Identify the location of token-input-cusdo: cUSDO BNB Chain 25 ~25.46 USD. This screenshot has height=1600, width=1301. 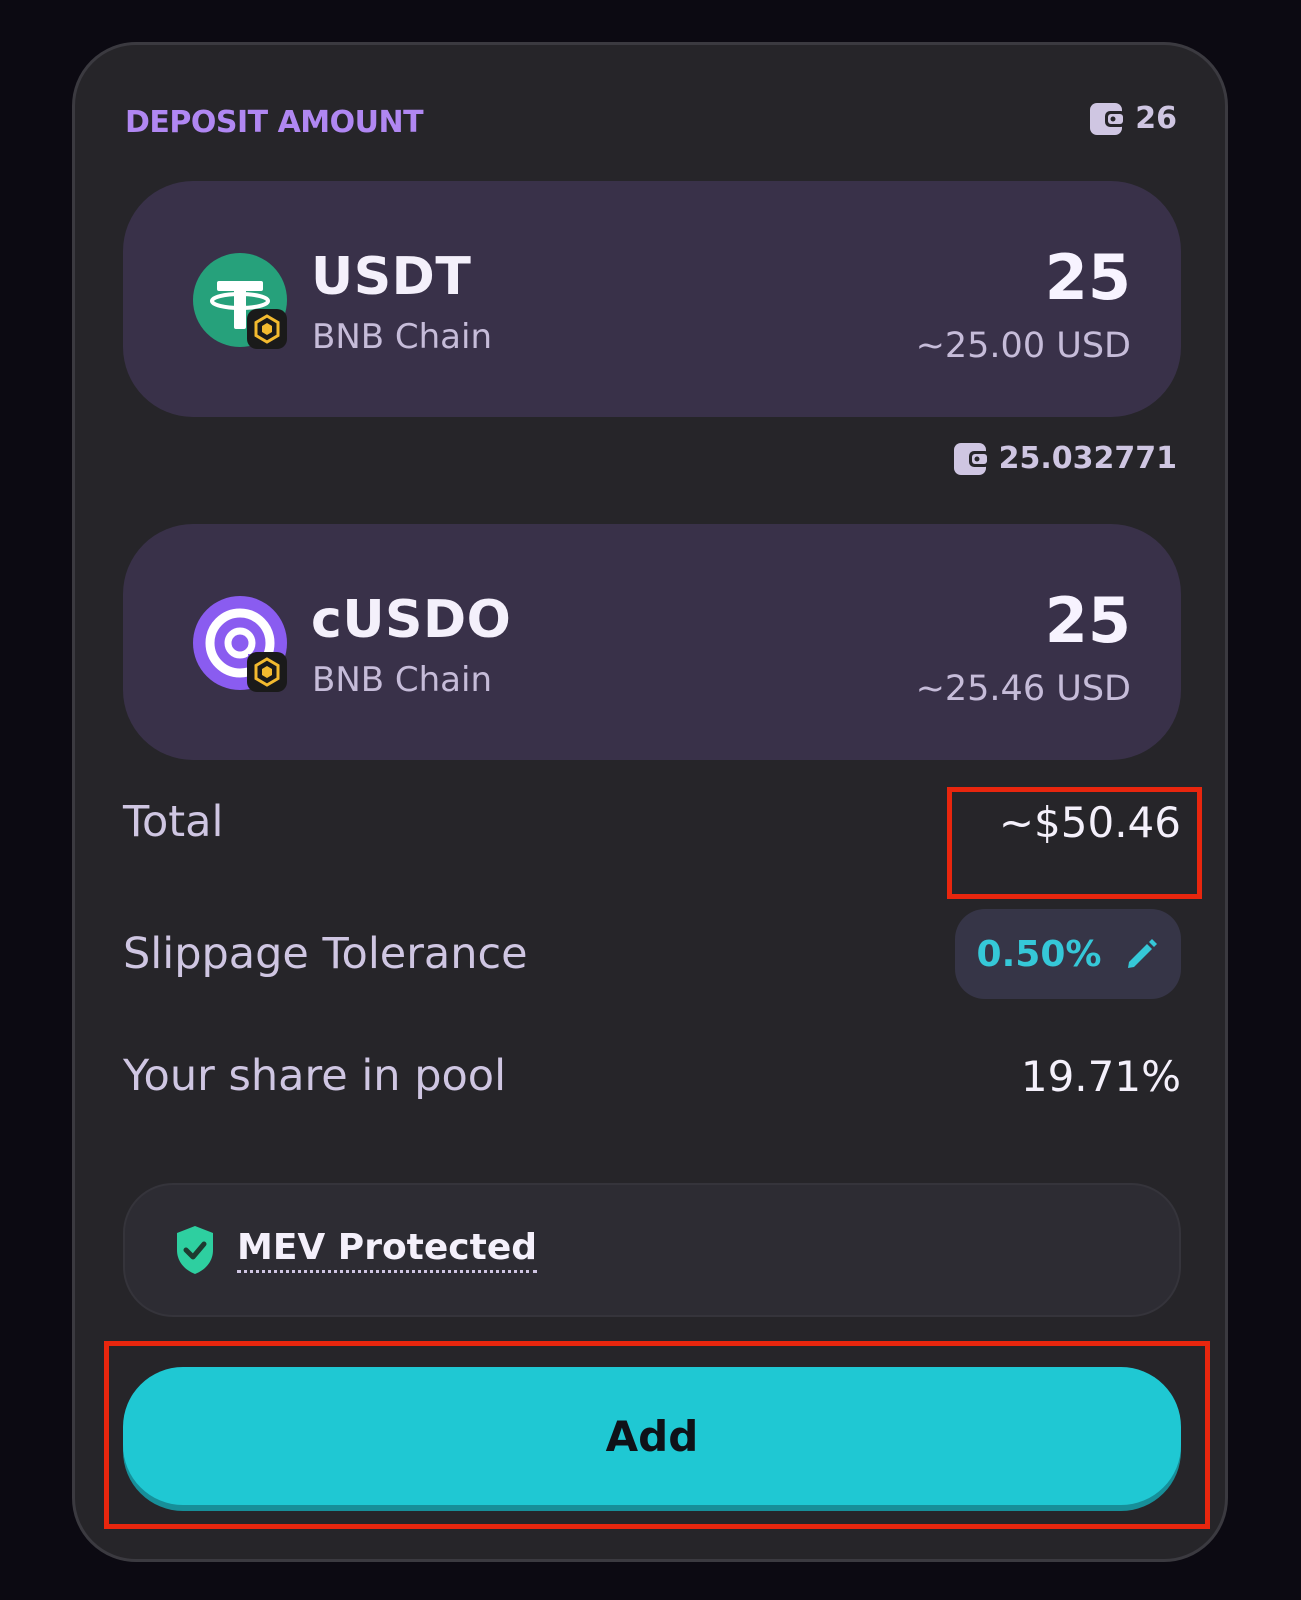
(652, 642).